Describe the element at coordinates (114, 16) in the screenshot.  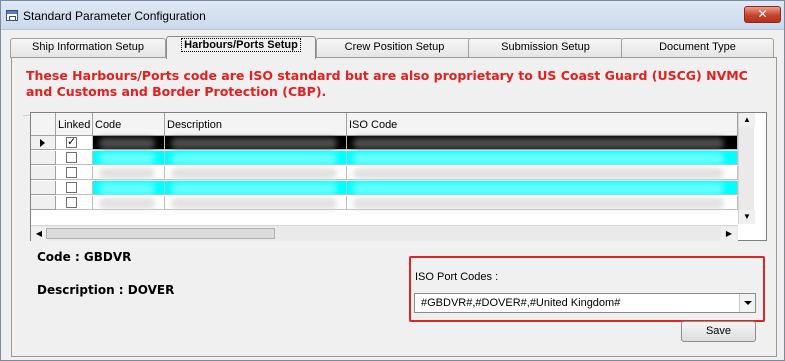
I see `window-title: Standard Parameter Configuration` at that location.